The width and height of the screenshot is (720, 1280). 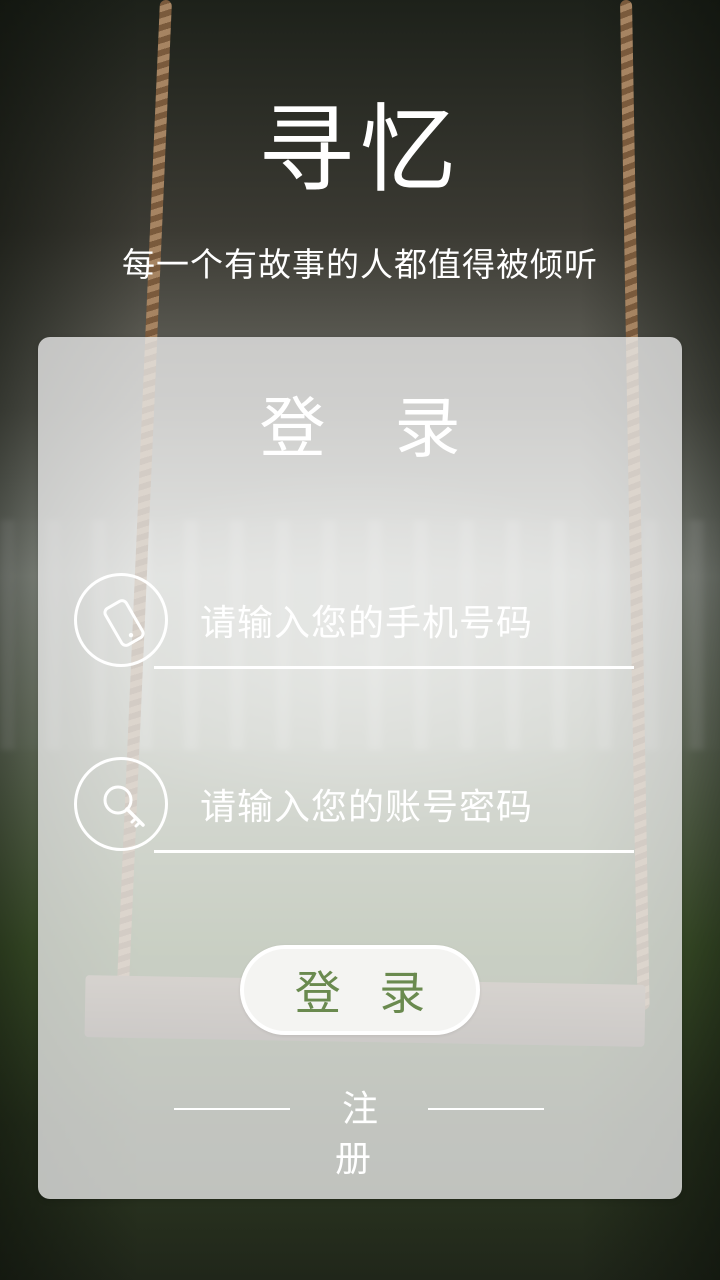 I want to click on password-field, so click(x=354, y=807).